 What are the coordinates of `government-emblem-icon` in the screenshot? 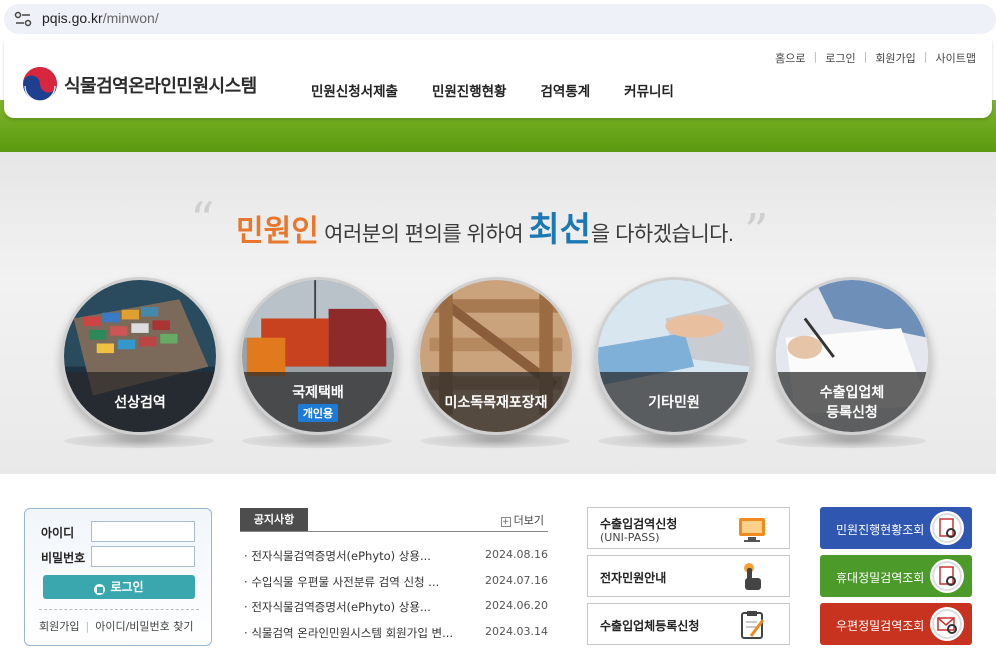 It's located at (40, 84).